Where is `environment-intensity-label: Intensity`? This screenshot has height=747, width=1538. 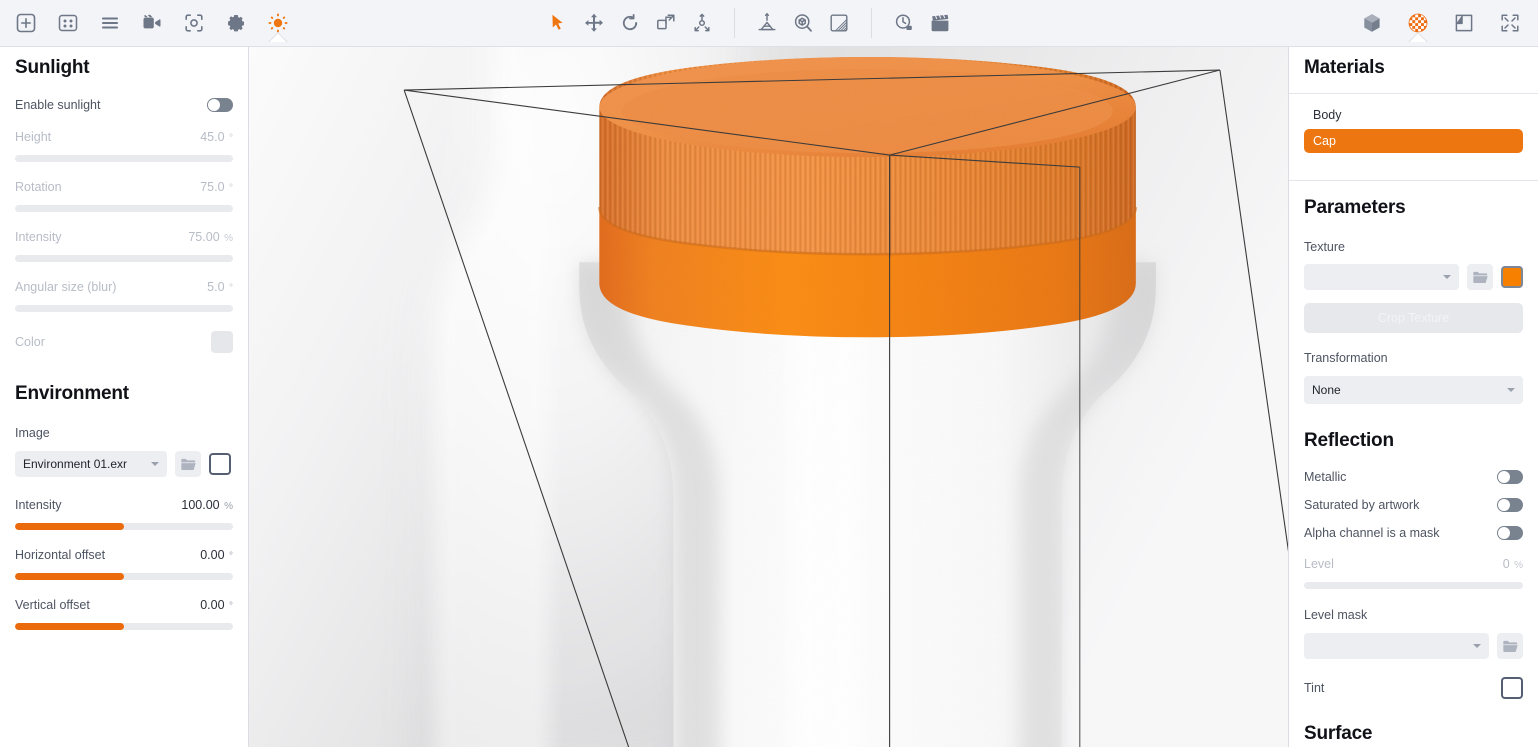
environment-intensity-label: Intensity is located at coordinates (38, 505).